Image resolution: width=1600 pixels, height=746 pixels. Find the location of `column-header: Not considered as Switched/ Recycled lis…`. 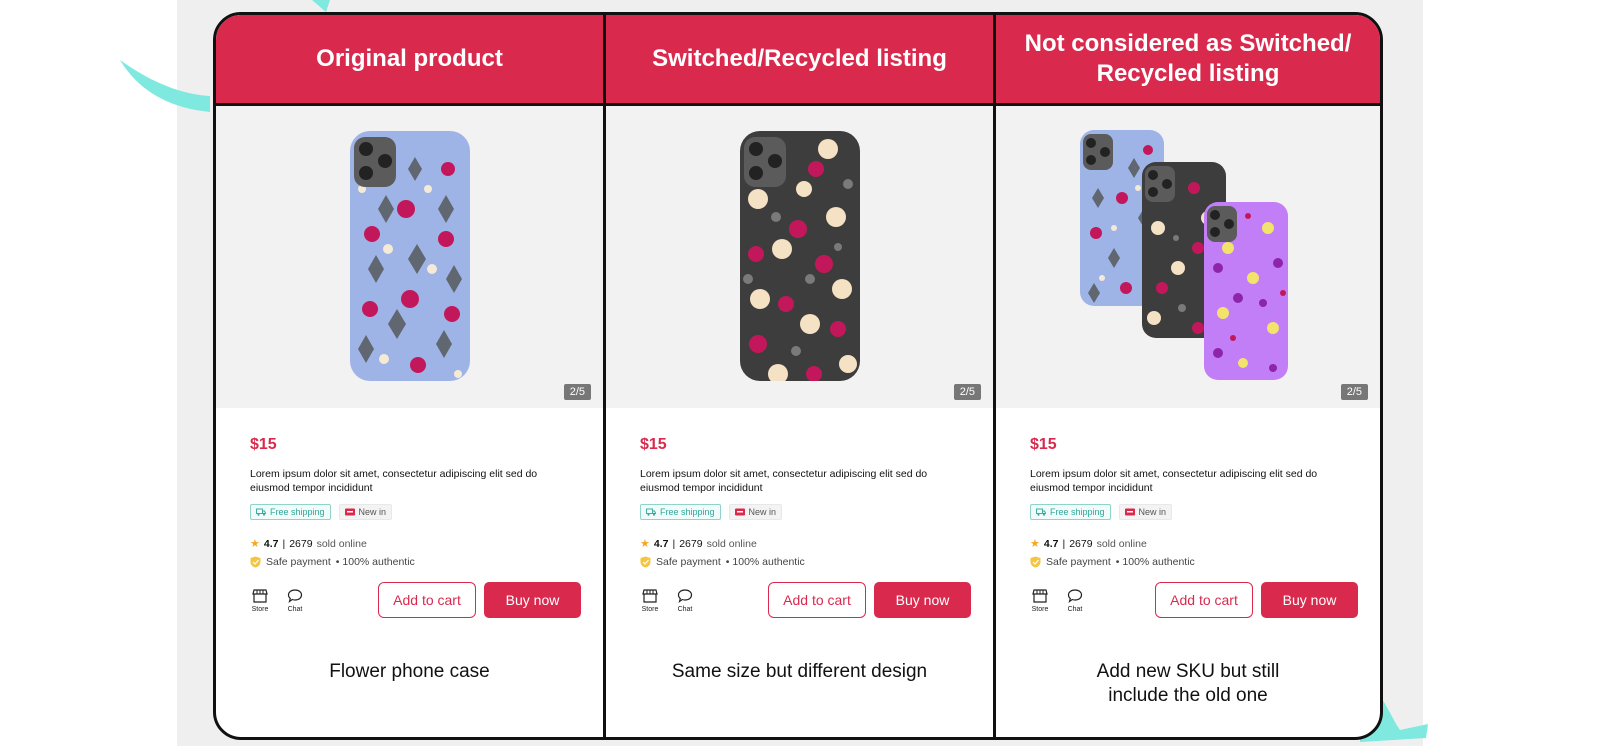

column-header: Not considered as Switched/ Recycled lis… is located at coordinates (1188, 60).